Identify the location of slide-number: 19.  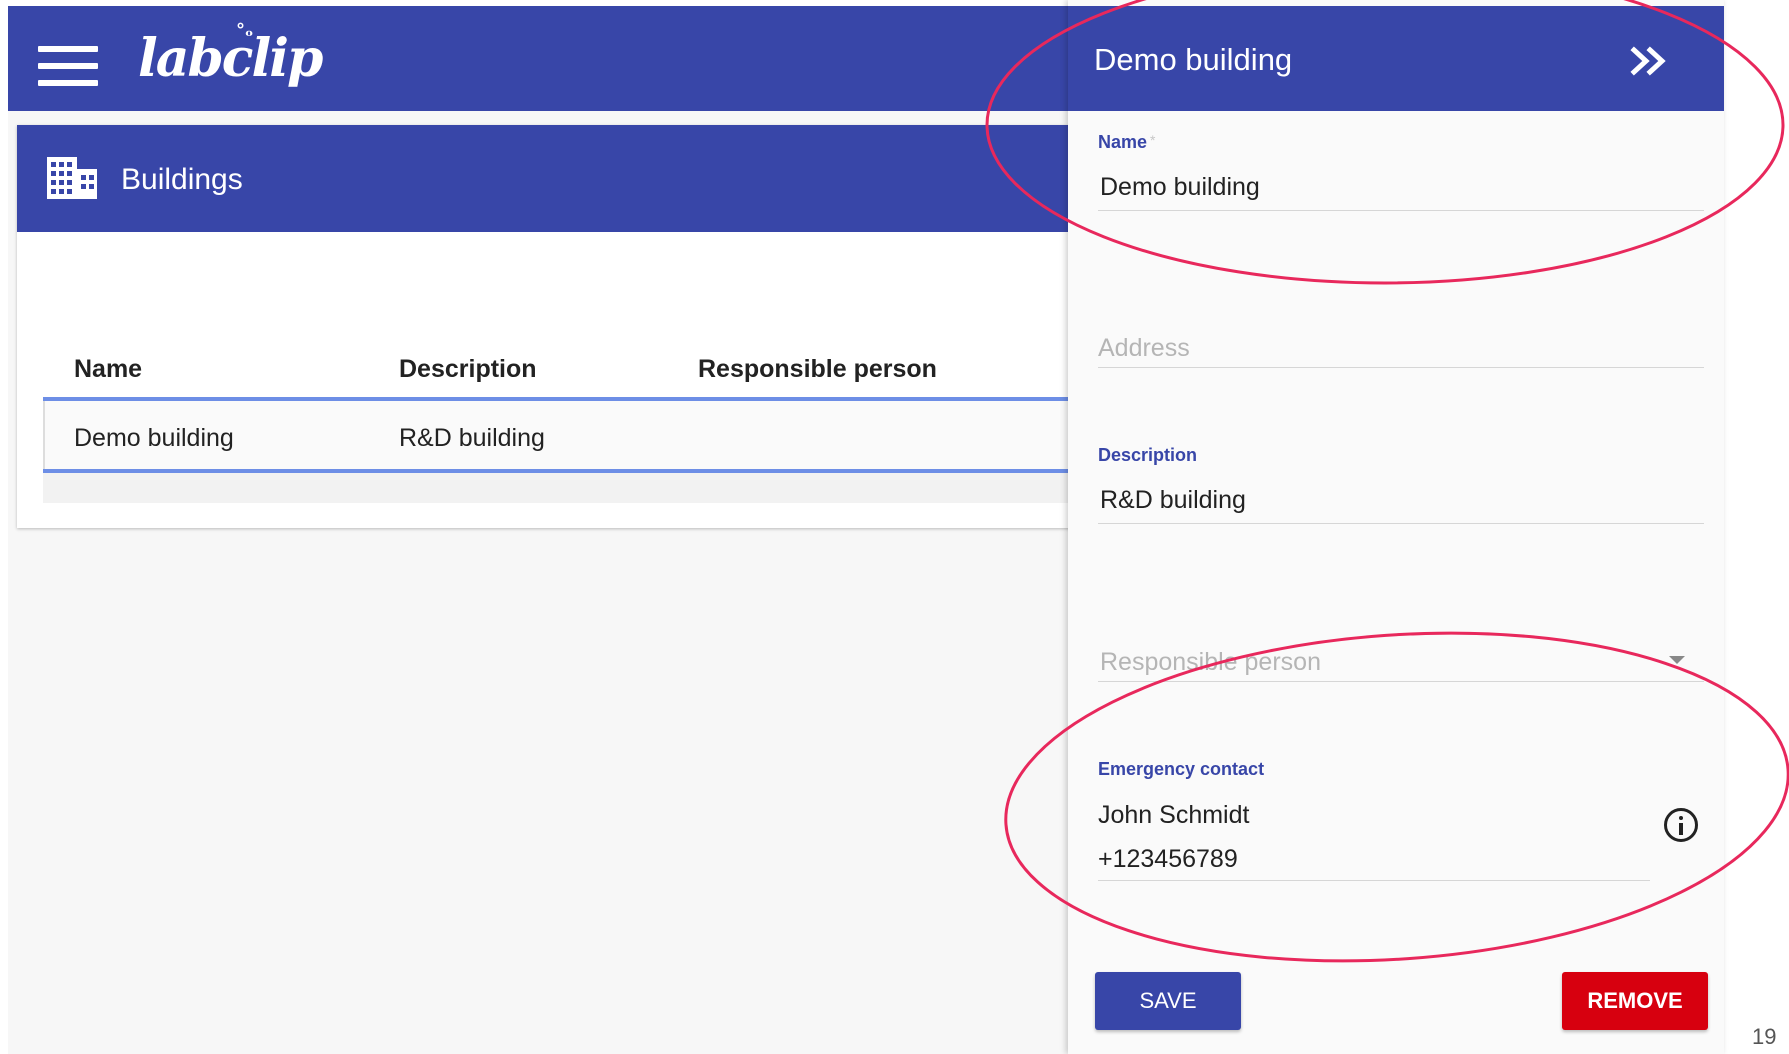
(1764, 1036).